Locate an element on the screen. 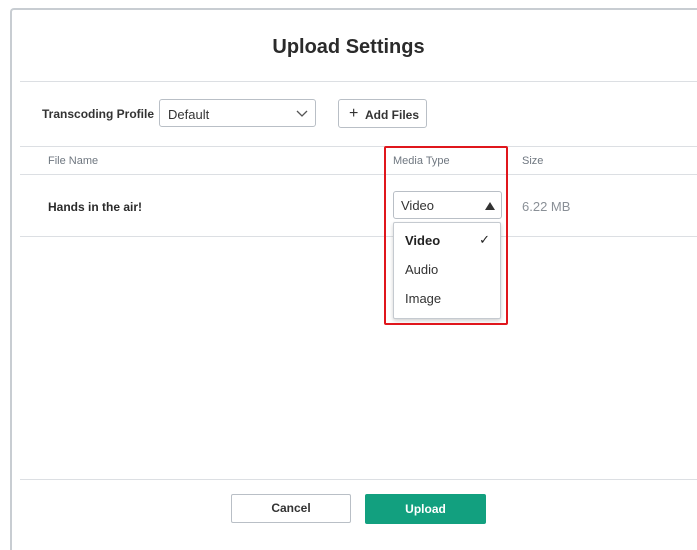  transcoding-profile-select: Default is located at coordinates (237, 113).